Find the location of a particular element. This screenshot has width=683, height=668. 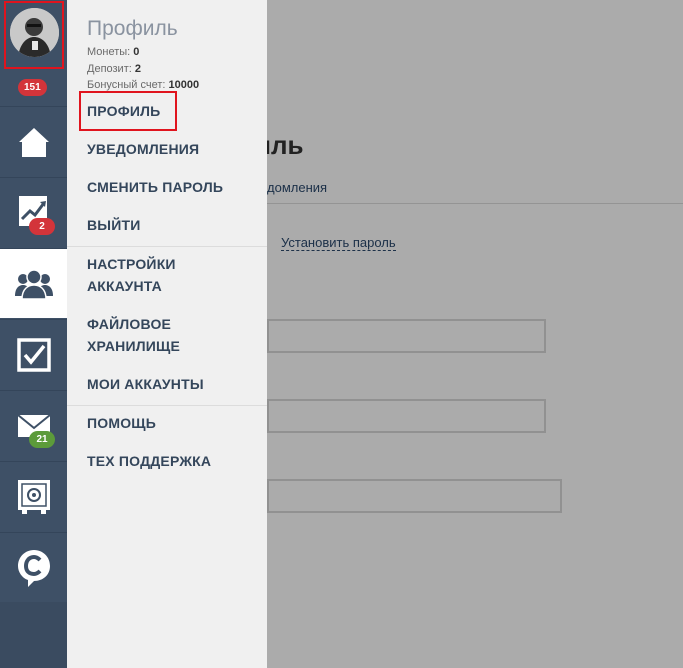

stat-deposit: Депозит: 2 is located at coordinates (114, 69).